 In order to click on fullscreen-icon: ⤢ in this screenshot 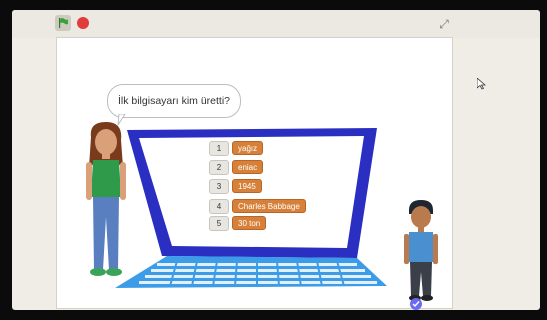, I will do `click(444, 23)`.